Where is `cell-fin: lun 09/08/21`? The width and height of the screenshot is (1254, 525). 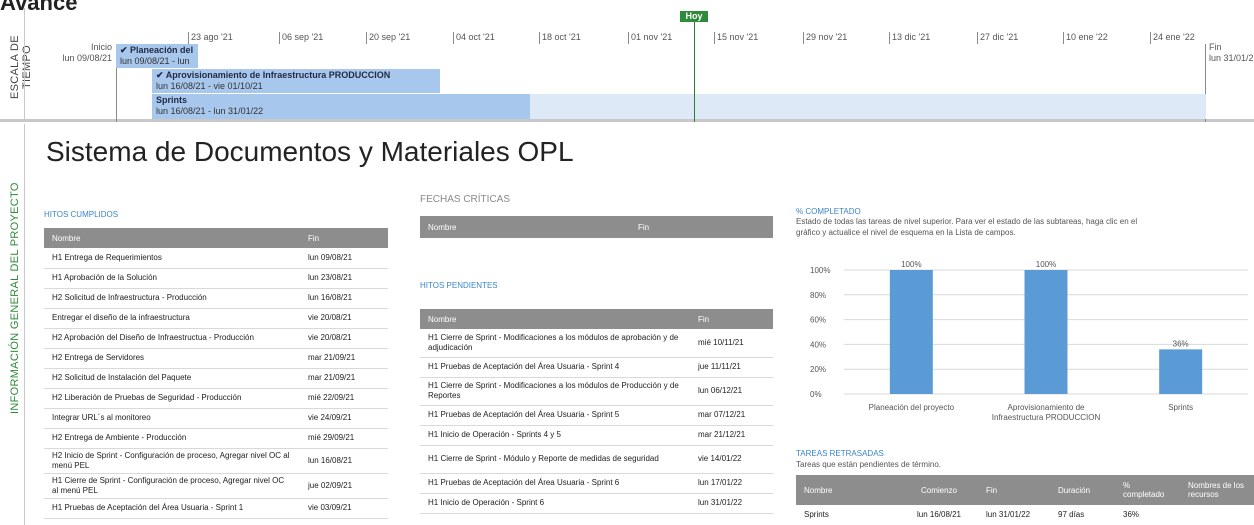 cell-fin: lun 09/08/21 is located at coordinates (344, 258).